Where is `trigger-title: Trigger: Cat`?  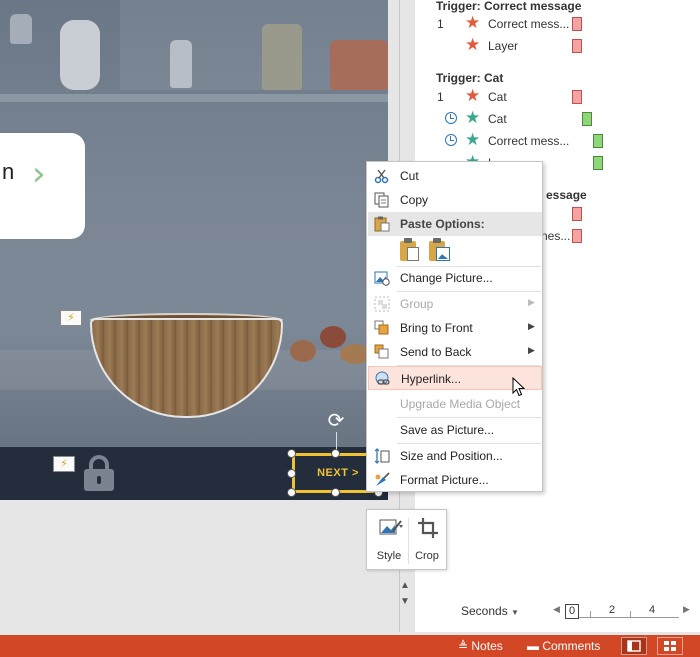
trigger-title: Trigger: Cat is located at coordinates (469, 78).